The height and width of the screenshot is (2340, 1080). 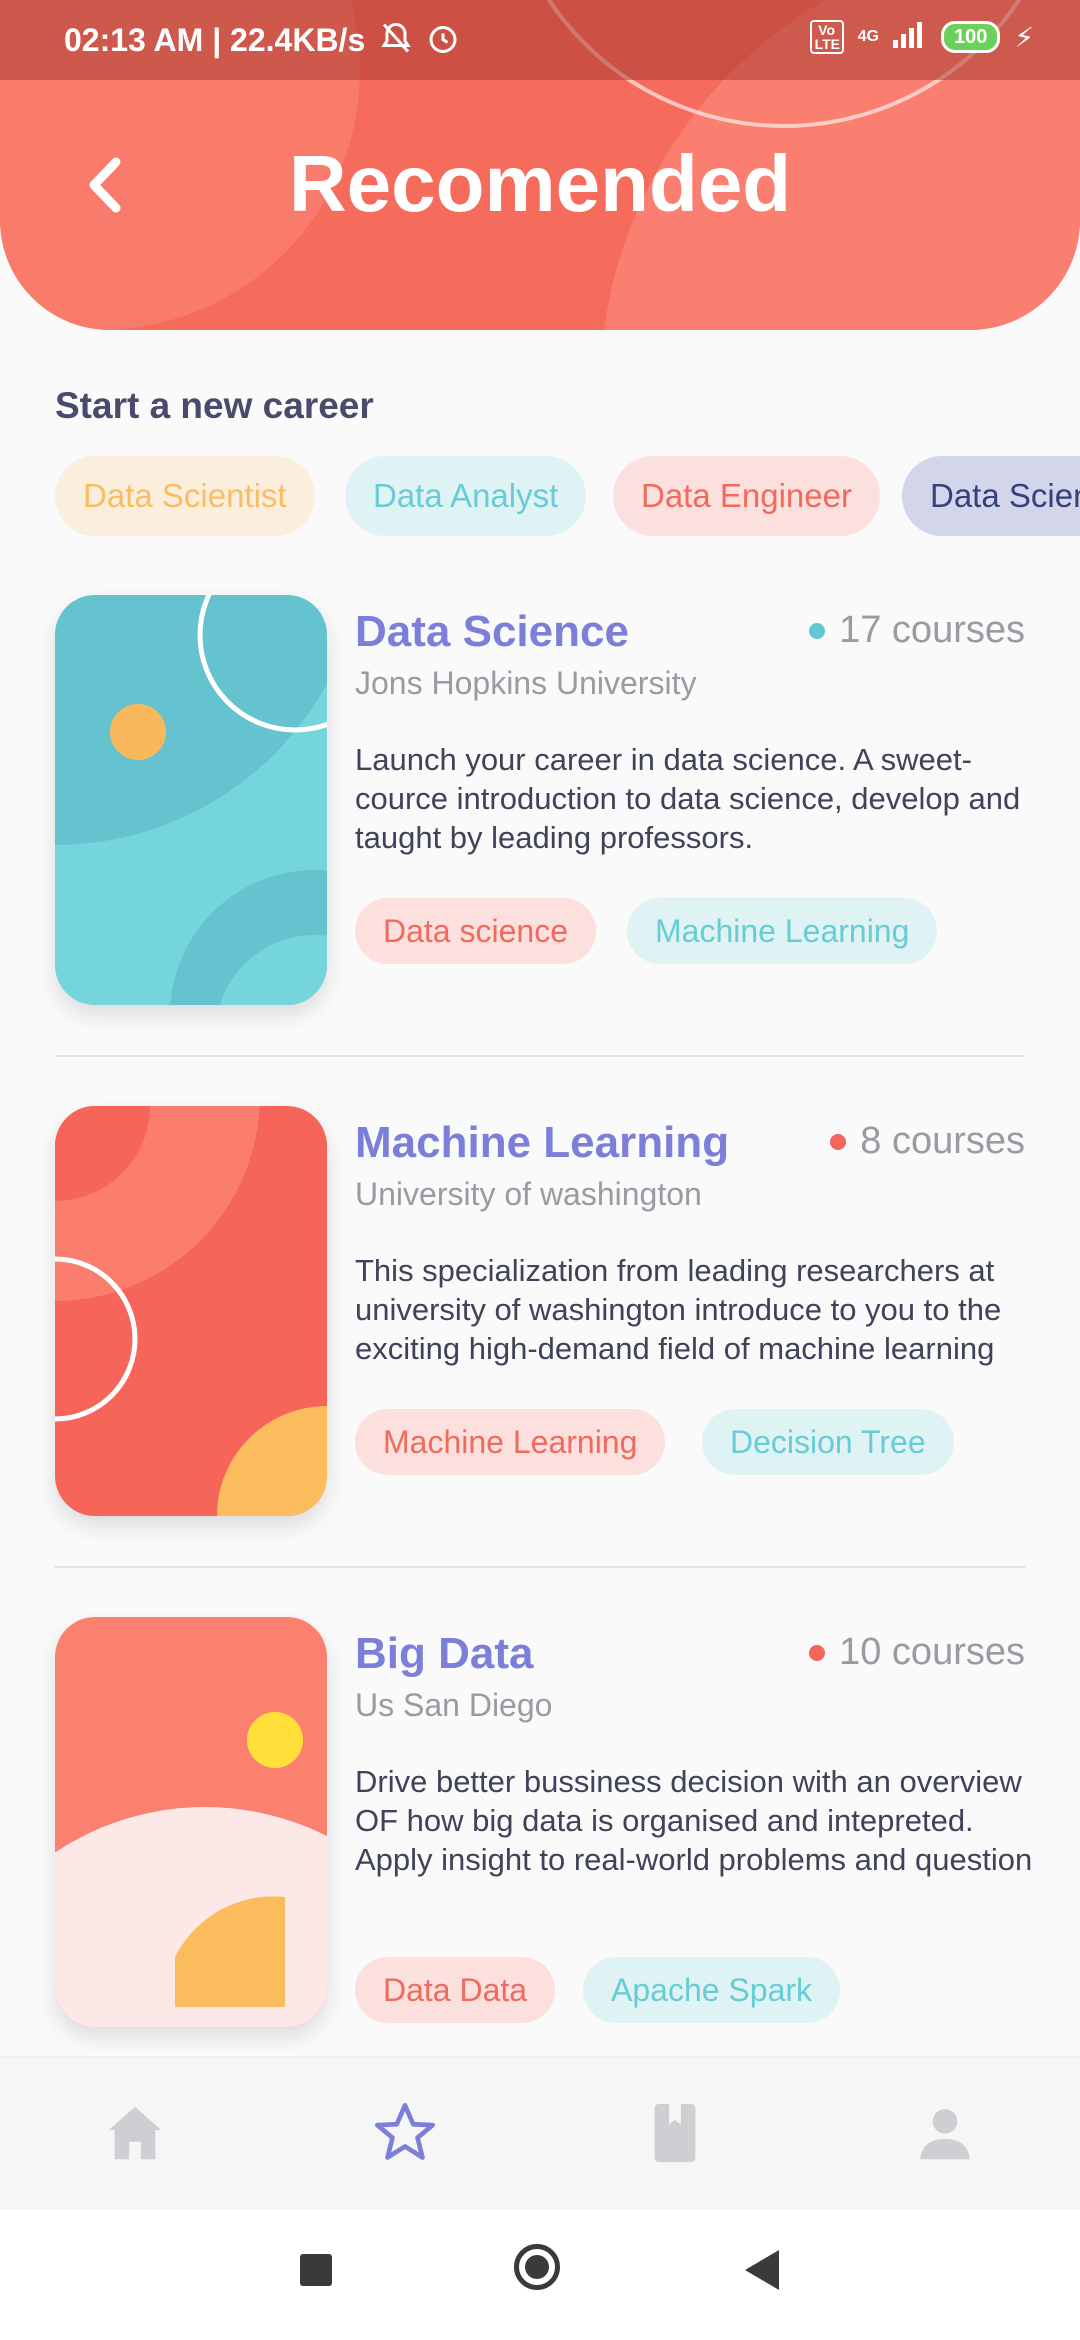 I want to click on home-button, so click(x=537, y=2267).